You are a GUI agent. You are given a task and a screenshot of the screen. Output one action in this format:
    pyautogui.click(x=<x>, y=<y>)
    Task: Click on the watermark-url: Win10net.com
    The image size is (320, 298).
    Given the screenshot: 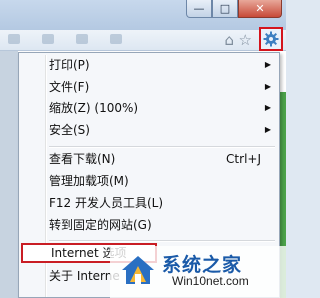 What is the action you would take?
    pyautogui.click(x=210, y=281)
    